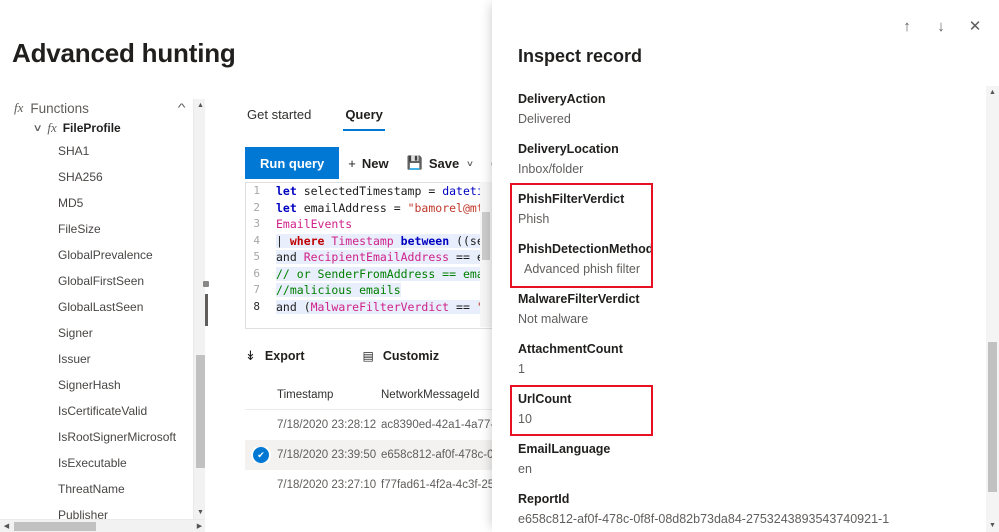 This screenshot has height=532, width=999. What do you see at coordinates (975, 26) in the screenshot?
I see `close-panel-button: ✕` at bounding box center [975, 26].